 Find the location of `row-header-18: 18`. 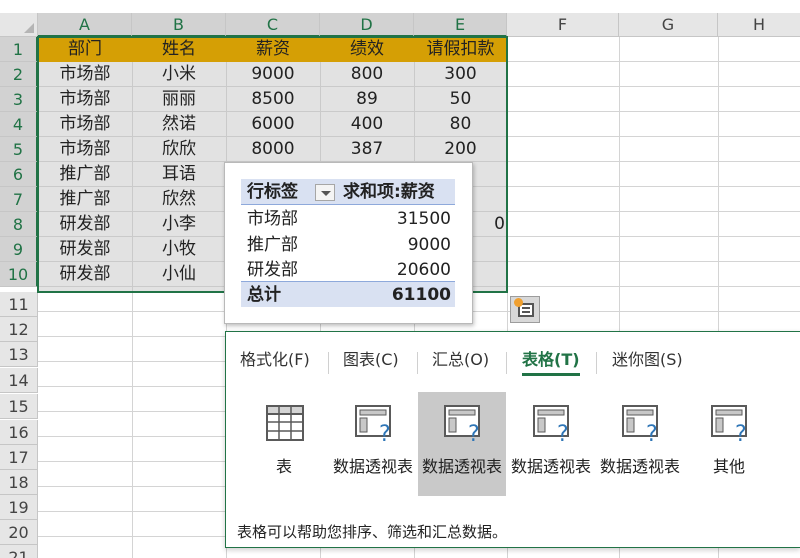

row-header-18: 18 is located at coordinates (19, 482).